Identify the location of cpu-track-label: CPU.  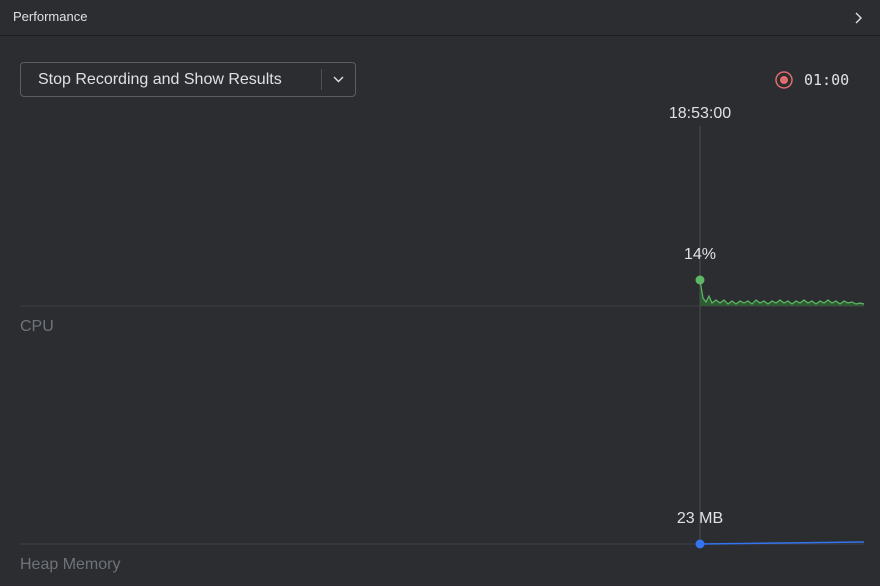
(37, 326).